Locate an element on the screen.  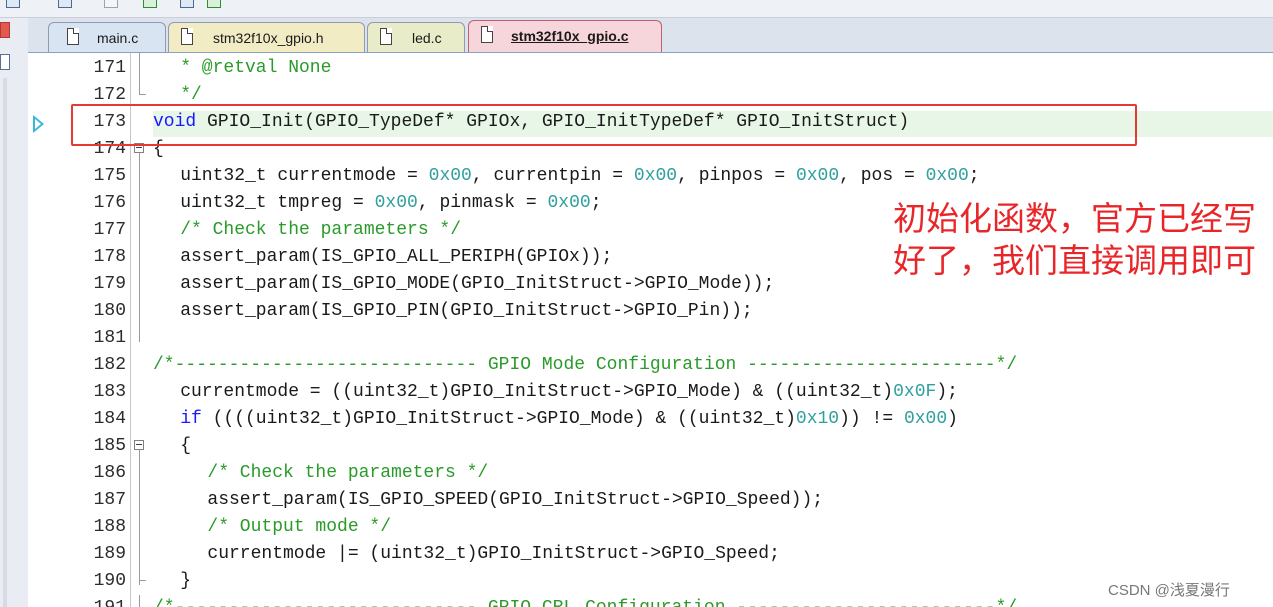
code-token: } is located at coordinates (185, 581).